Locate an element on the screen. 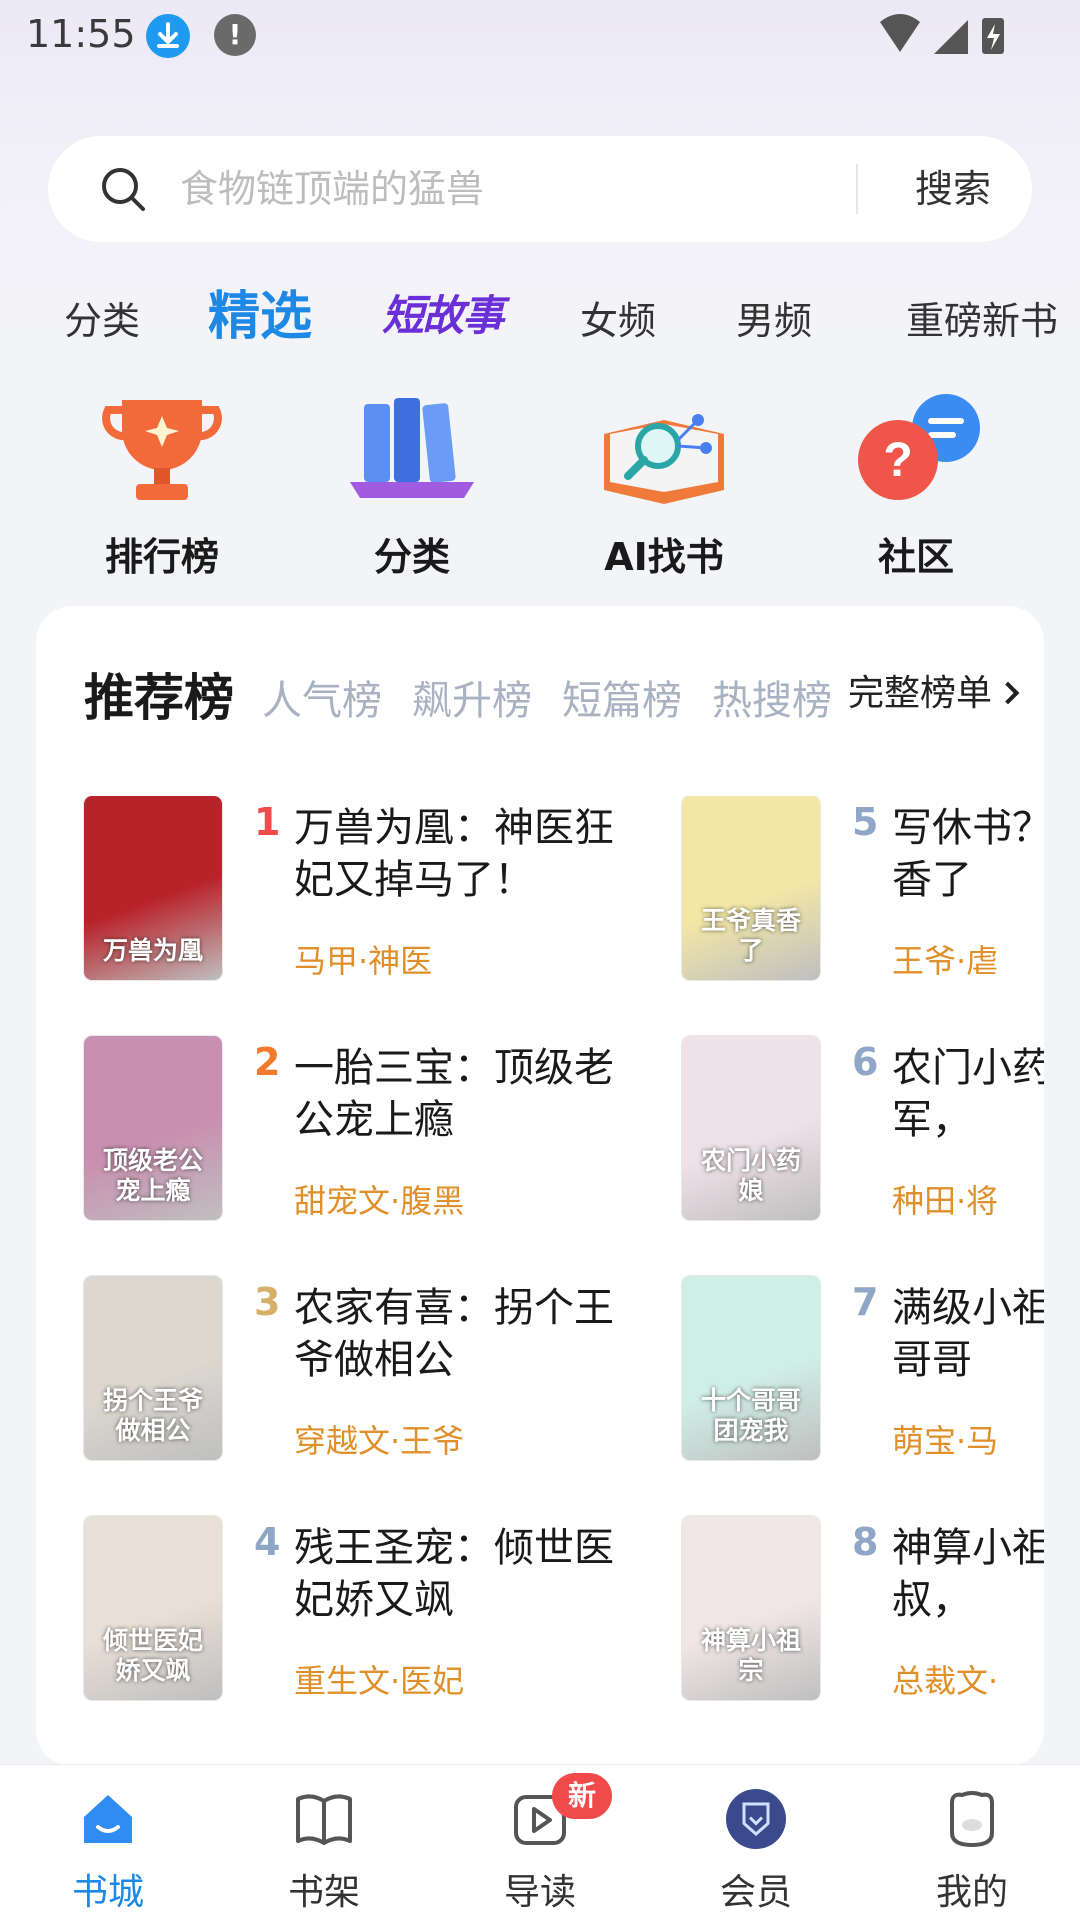 The image size is (1080, 1920). rank-tab-hot-search: 热搜榜 is located at coordinates (772, 697).